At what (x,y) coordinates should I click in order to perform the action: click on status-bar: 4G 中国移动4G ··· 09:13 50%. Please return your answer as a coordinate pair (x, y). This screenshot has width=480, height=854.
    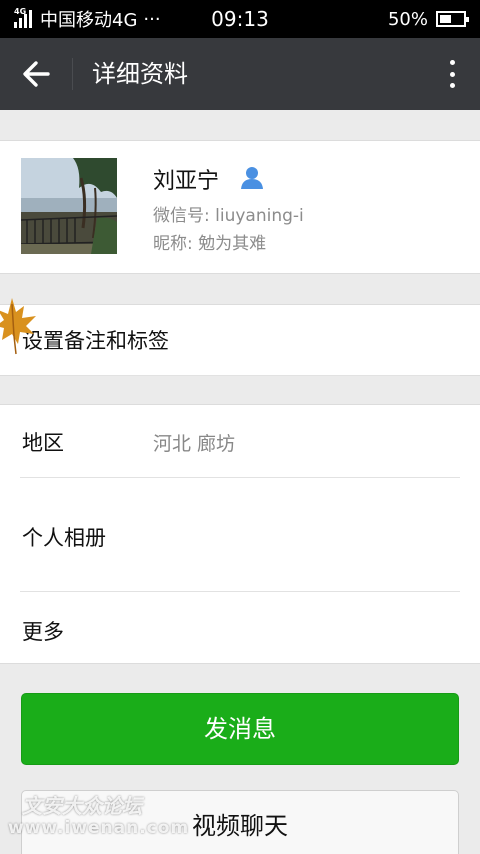
    Looking at the image, I should click on (240, 19).